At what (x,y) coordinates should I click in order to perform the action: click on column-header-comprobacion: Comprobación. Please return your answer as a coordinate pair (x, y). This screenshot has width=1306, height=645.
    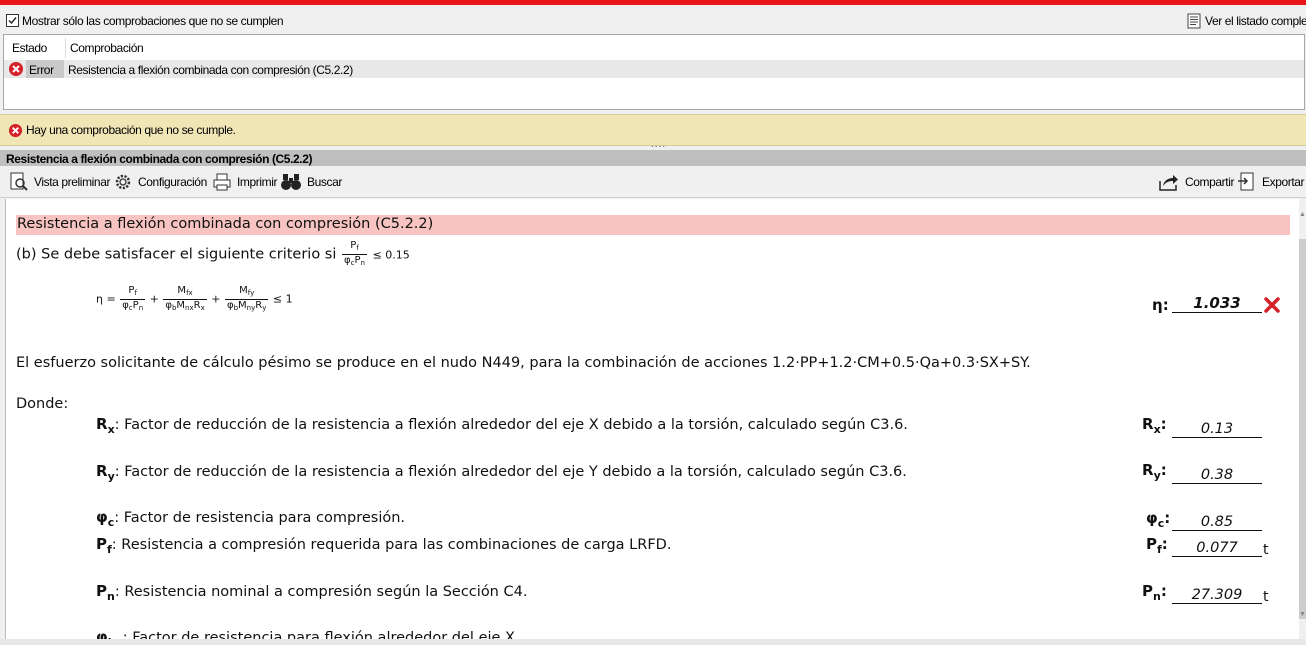
    Looking at the image, I should click on (107, 48).